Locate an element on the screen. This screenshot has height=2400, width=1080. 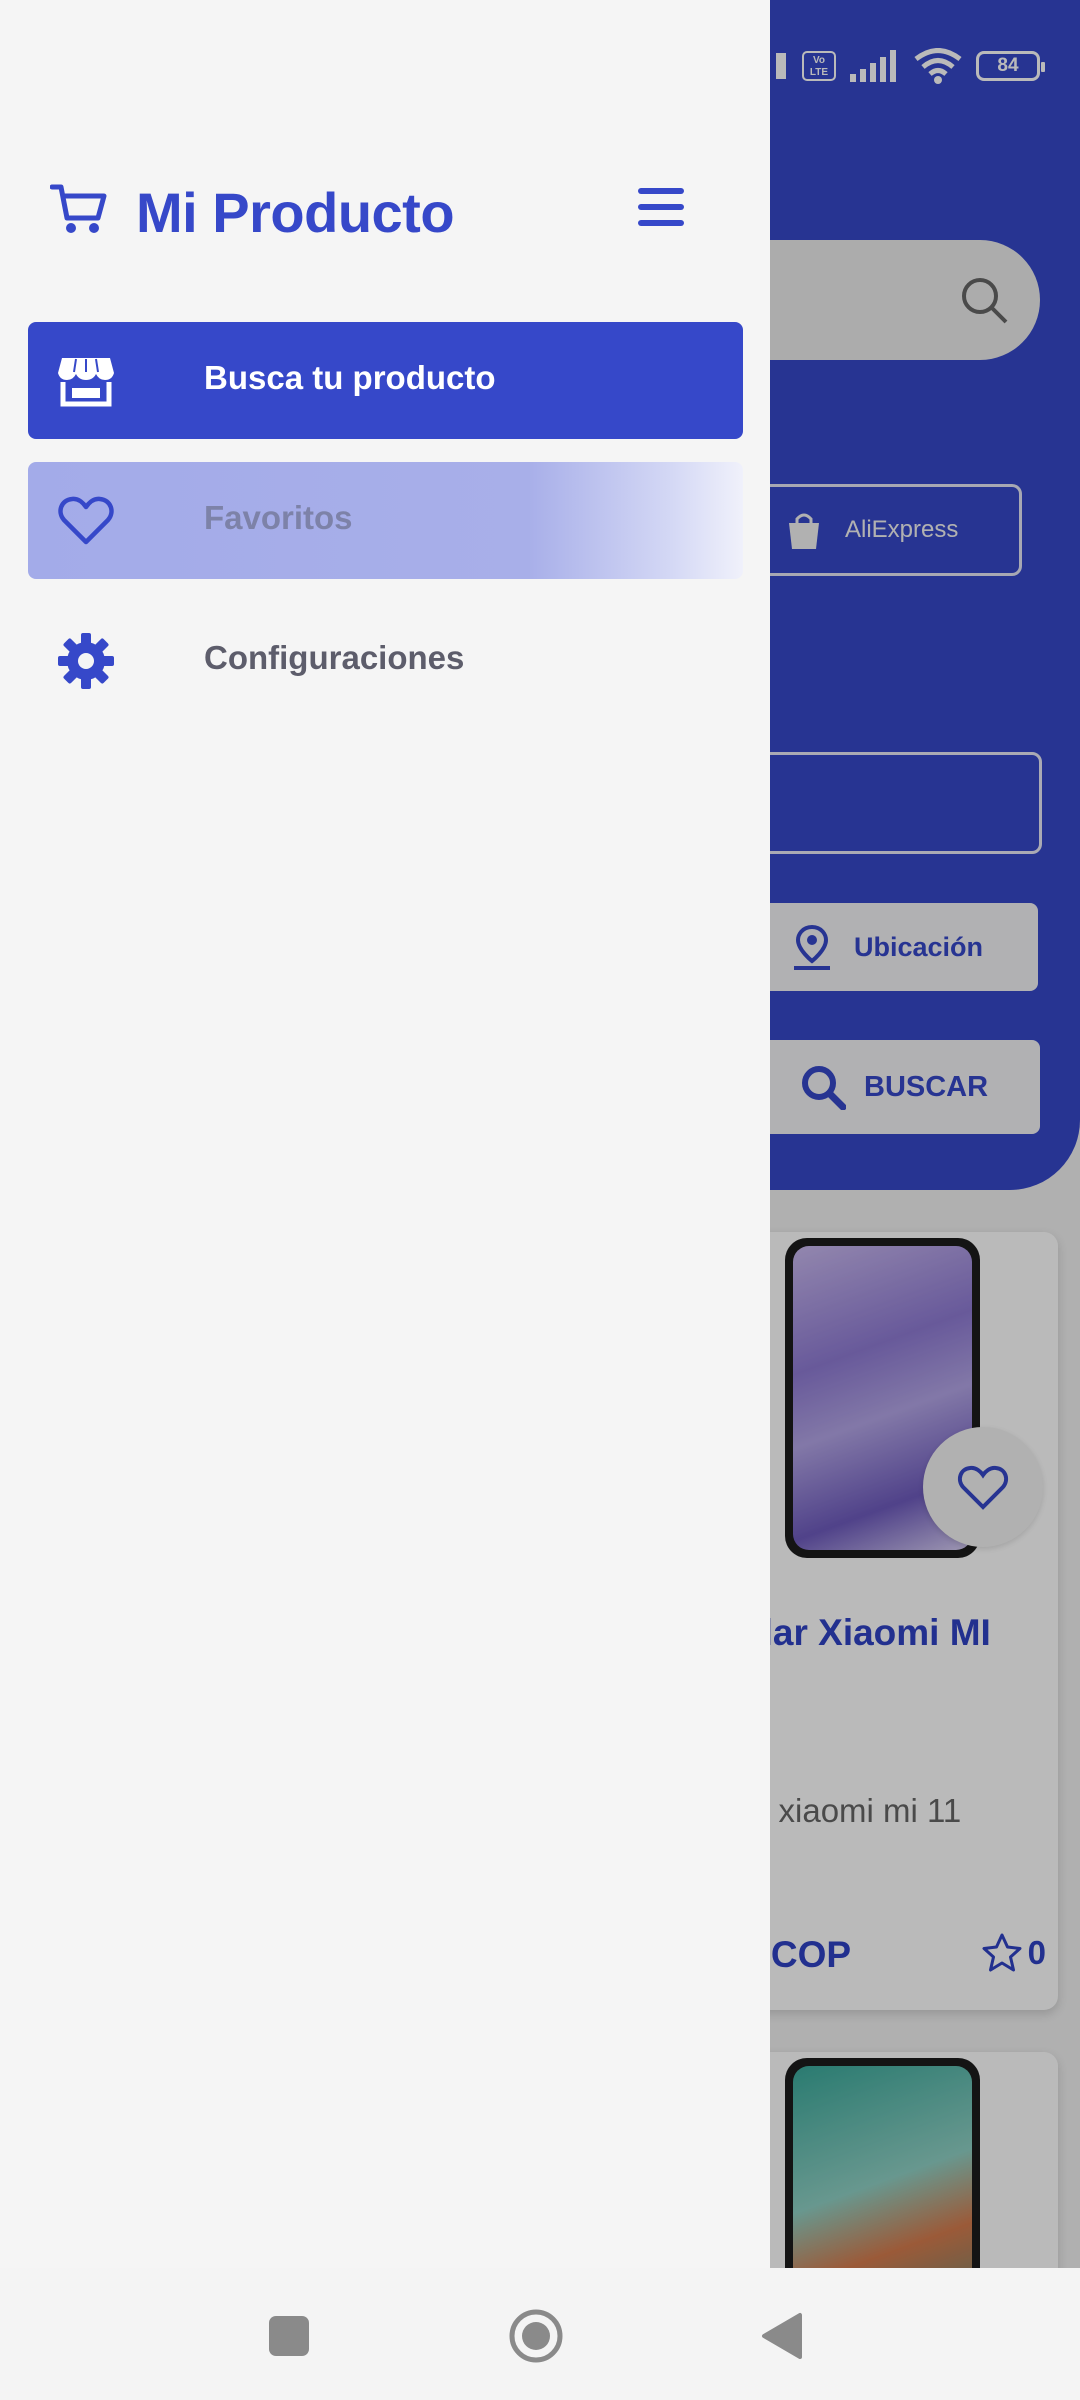
home-icon is located at coordinates (536, 2336).